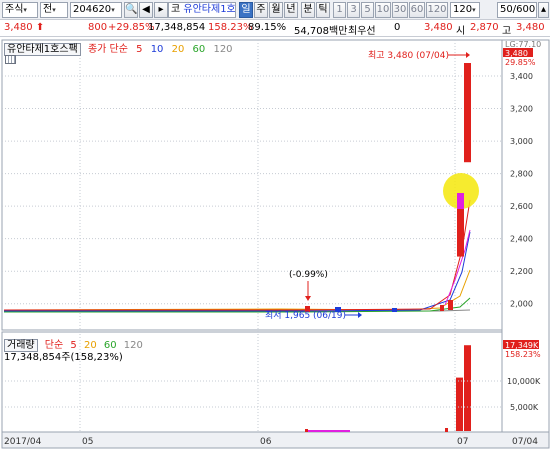 The image size is (550, 449). Describe the element at coordinates (525, 442) in the screenshot. I see `x-label-end: 07/04` at that location.